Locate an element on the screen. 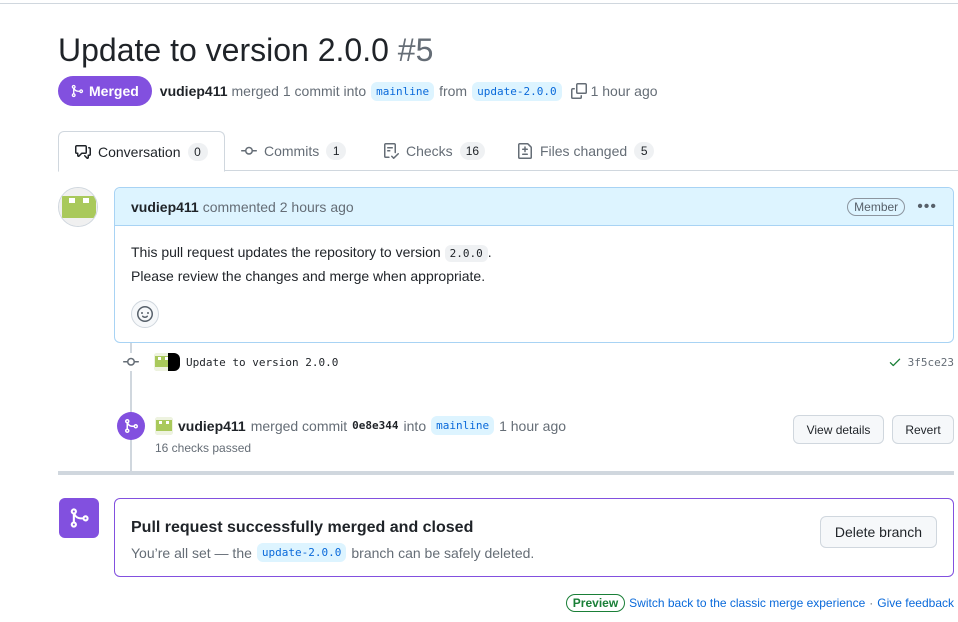  merge-sub-post: branch can be safely deleted. is located at coordinates (443, 552).